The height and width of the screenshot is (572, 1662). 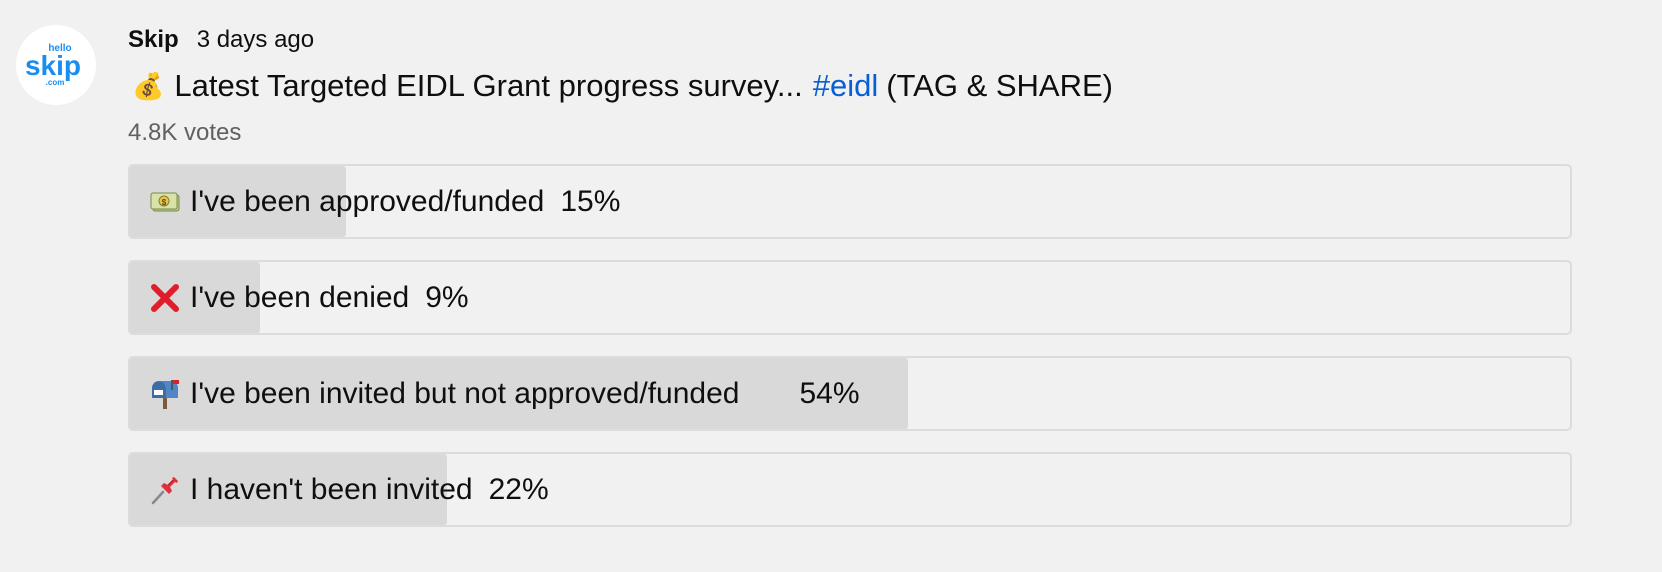 What do you see at coordinates (850, 297) in the screenshot?
I see `poll-option: I've been denied 9%` at bounding box center [850, 297].